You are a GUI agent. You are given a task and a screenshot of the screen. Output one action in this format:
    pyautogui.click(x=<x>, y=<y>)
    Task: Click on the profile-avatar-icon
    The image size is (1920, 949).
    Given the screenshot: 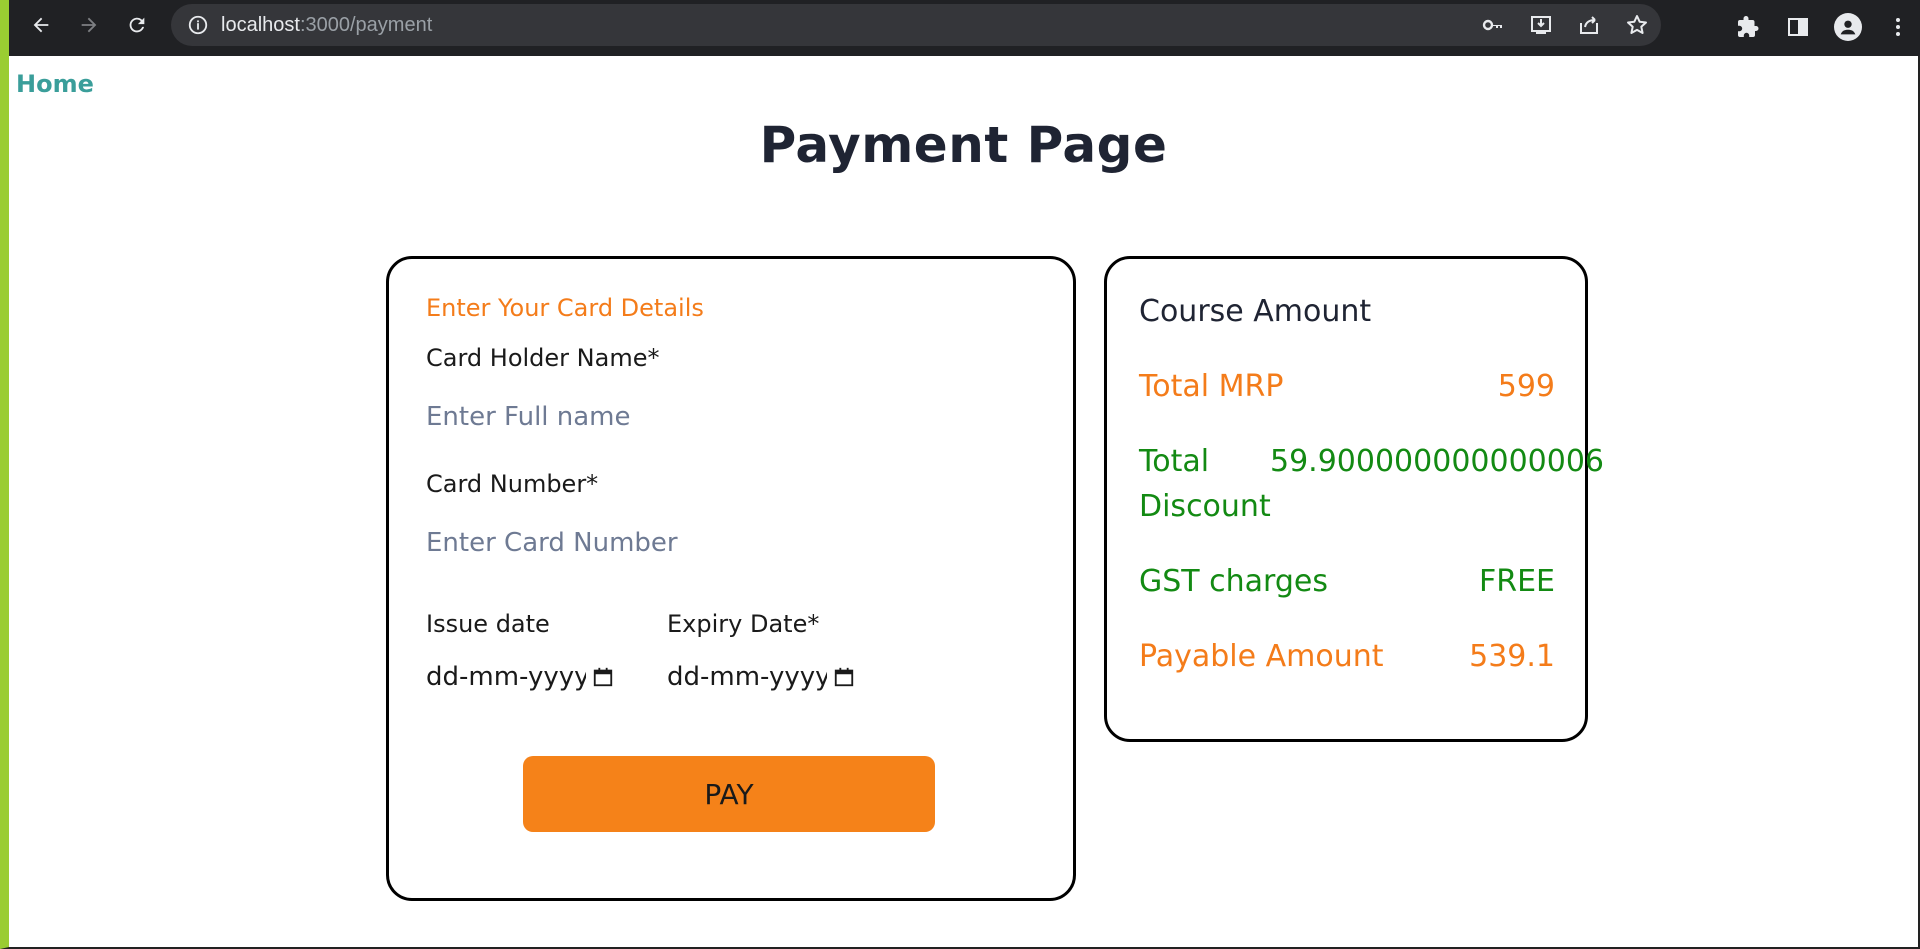 What is the action you would take?
    pyautogui.click(x=1848, y=27)
    